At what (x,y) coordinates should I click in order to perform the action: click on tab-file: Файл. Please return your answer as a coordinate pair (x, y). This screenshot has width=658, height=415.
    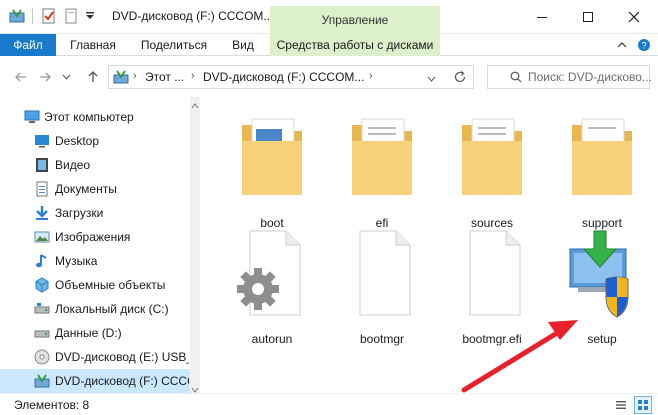
    Looking at the image, I should click on (28, 45).